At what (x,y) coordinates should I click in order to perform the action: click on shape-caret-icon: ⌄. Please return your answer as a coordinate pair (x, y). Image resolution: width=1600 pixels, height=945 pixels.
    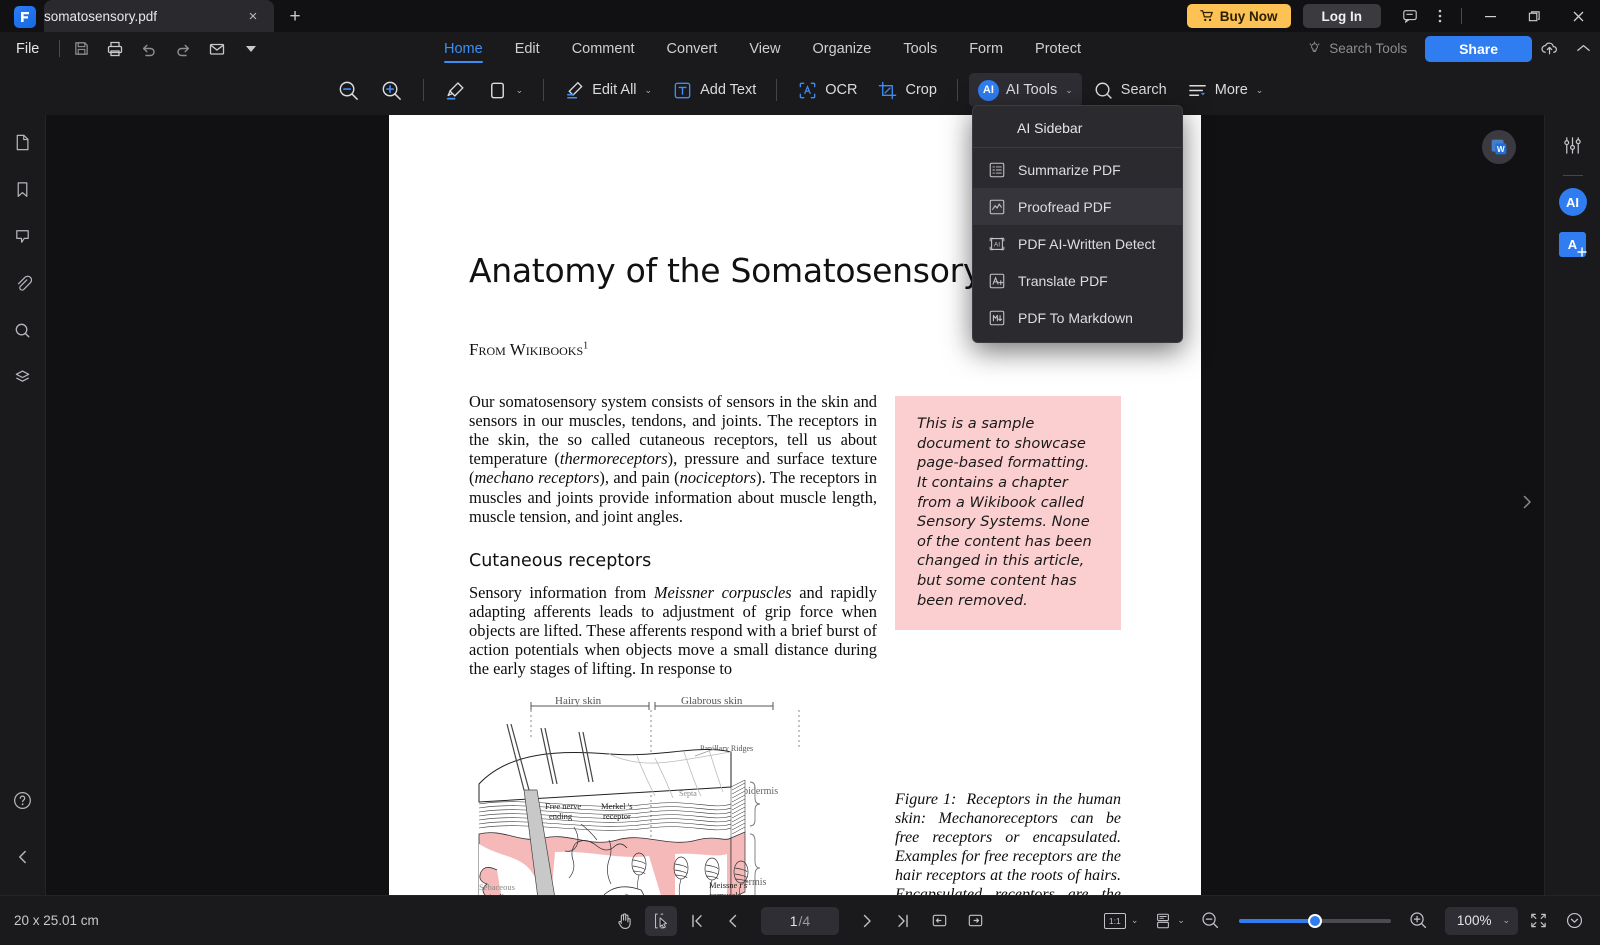
    Looking at the image, I should click on (519, 89).